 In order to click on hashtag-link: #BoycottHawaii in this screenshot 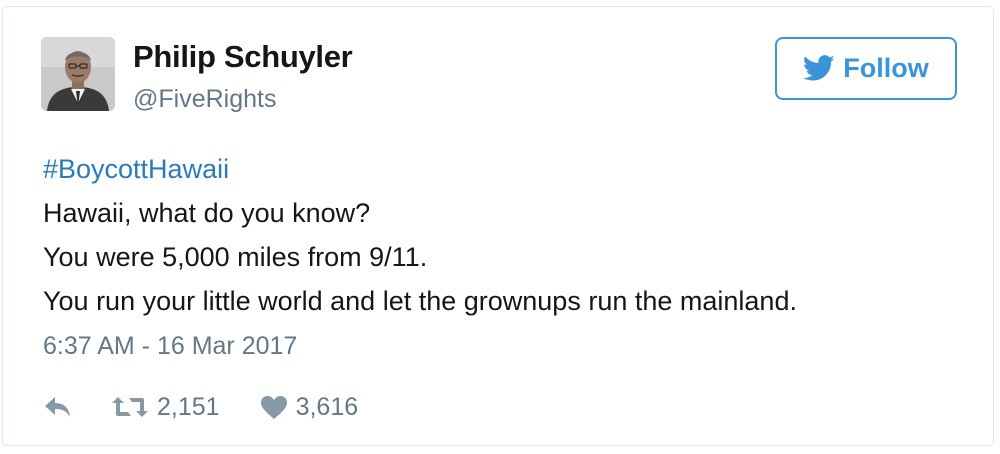, I will do `click(508, 169)`.